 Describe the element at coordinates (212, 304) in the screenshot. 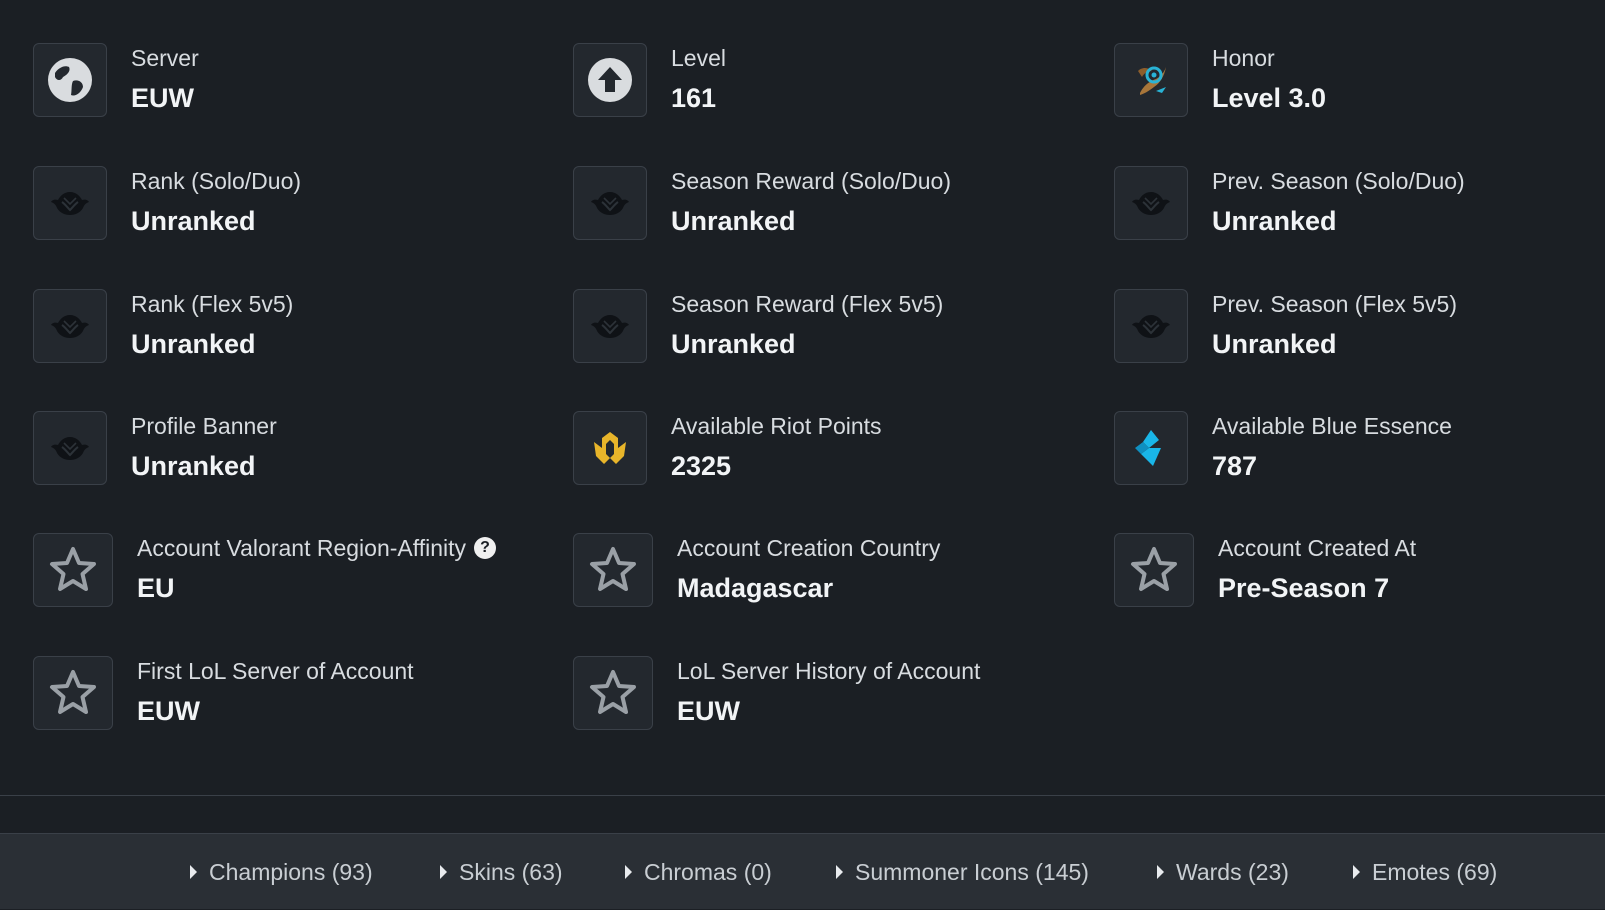

I see `rank-flex-label: Rank (Flex 5v5)` at that location.